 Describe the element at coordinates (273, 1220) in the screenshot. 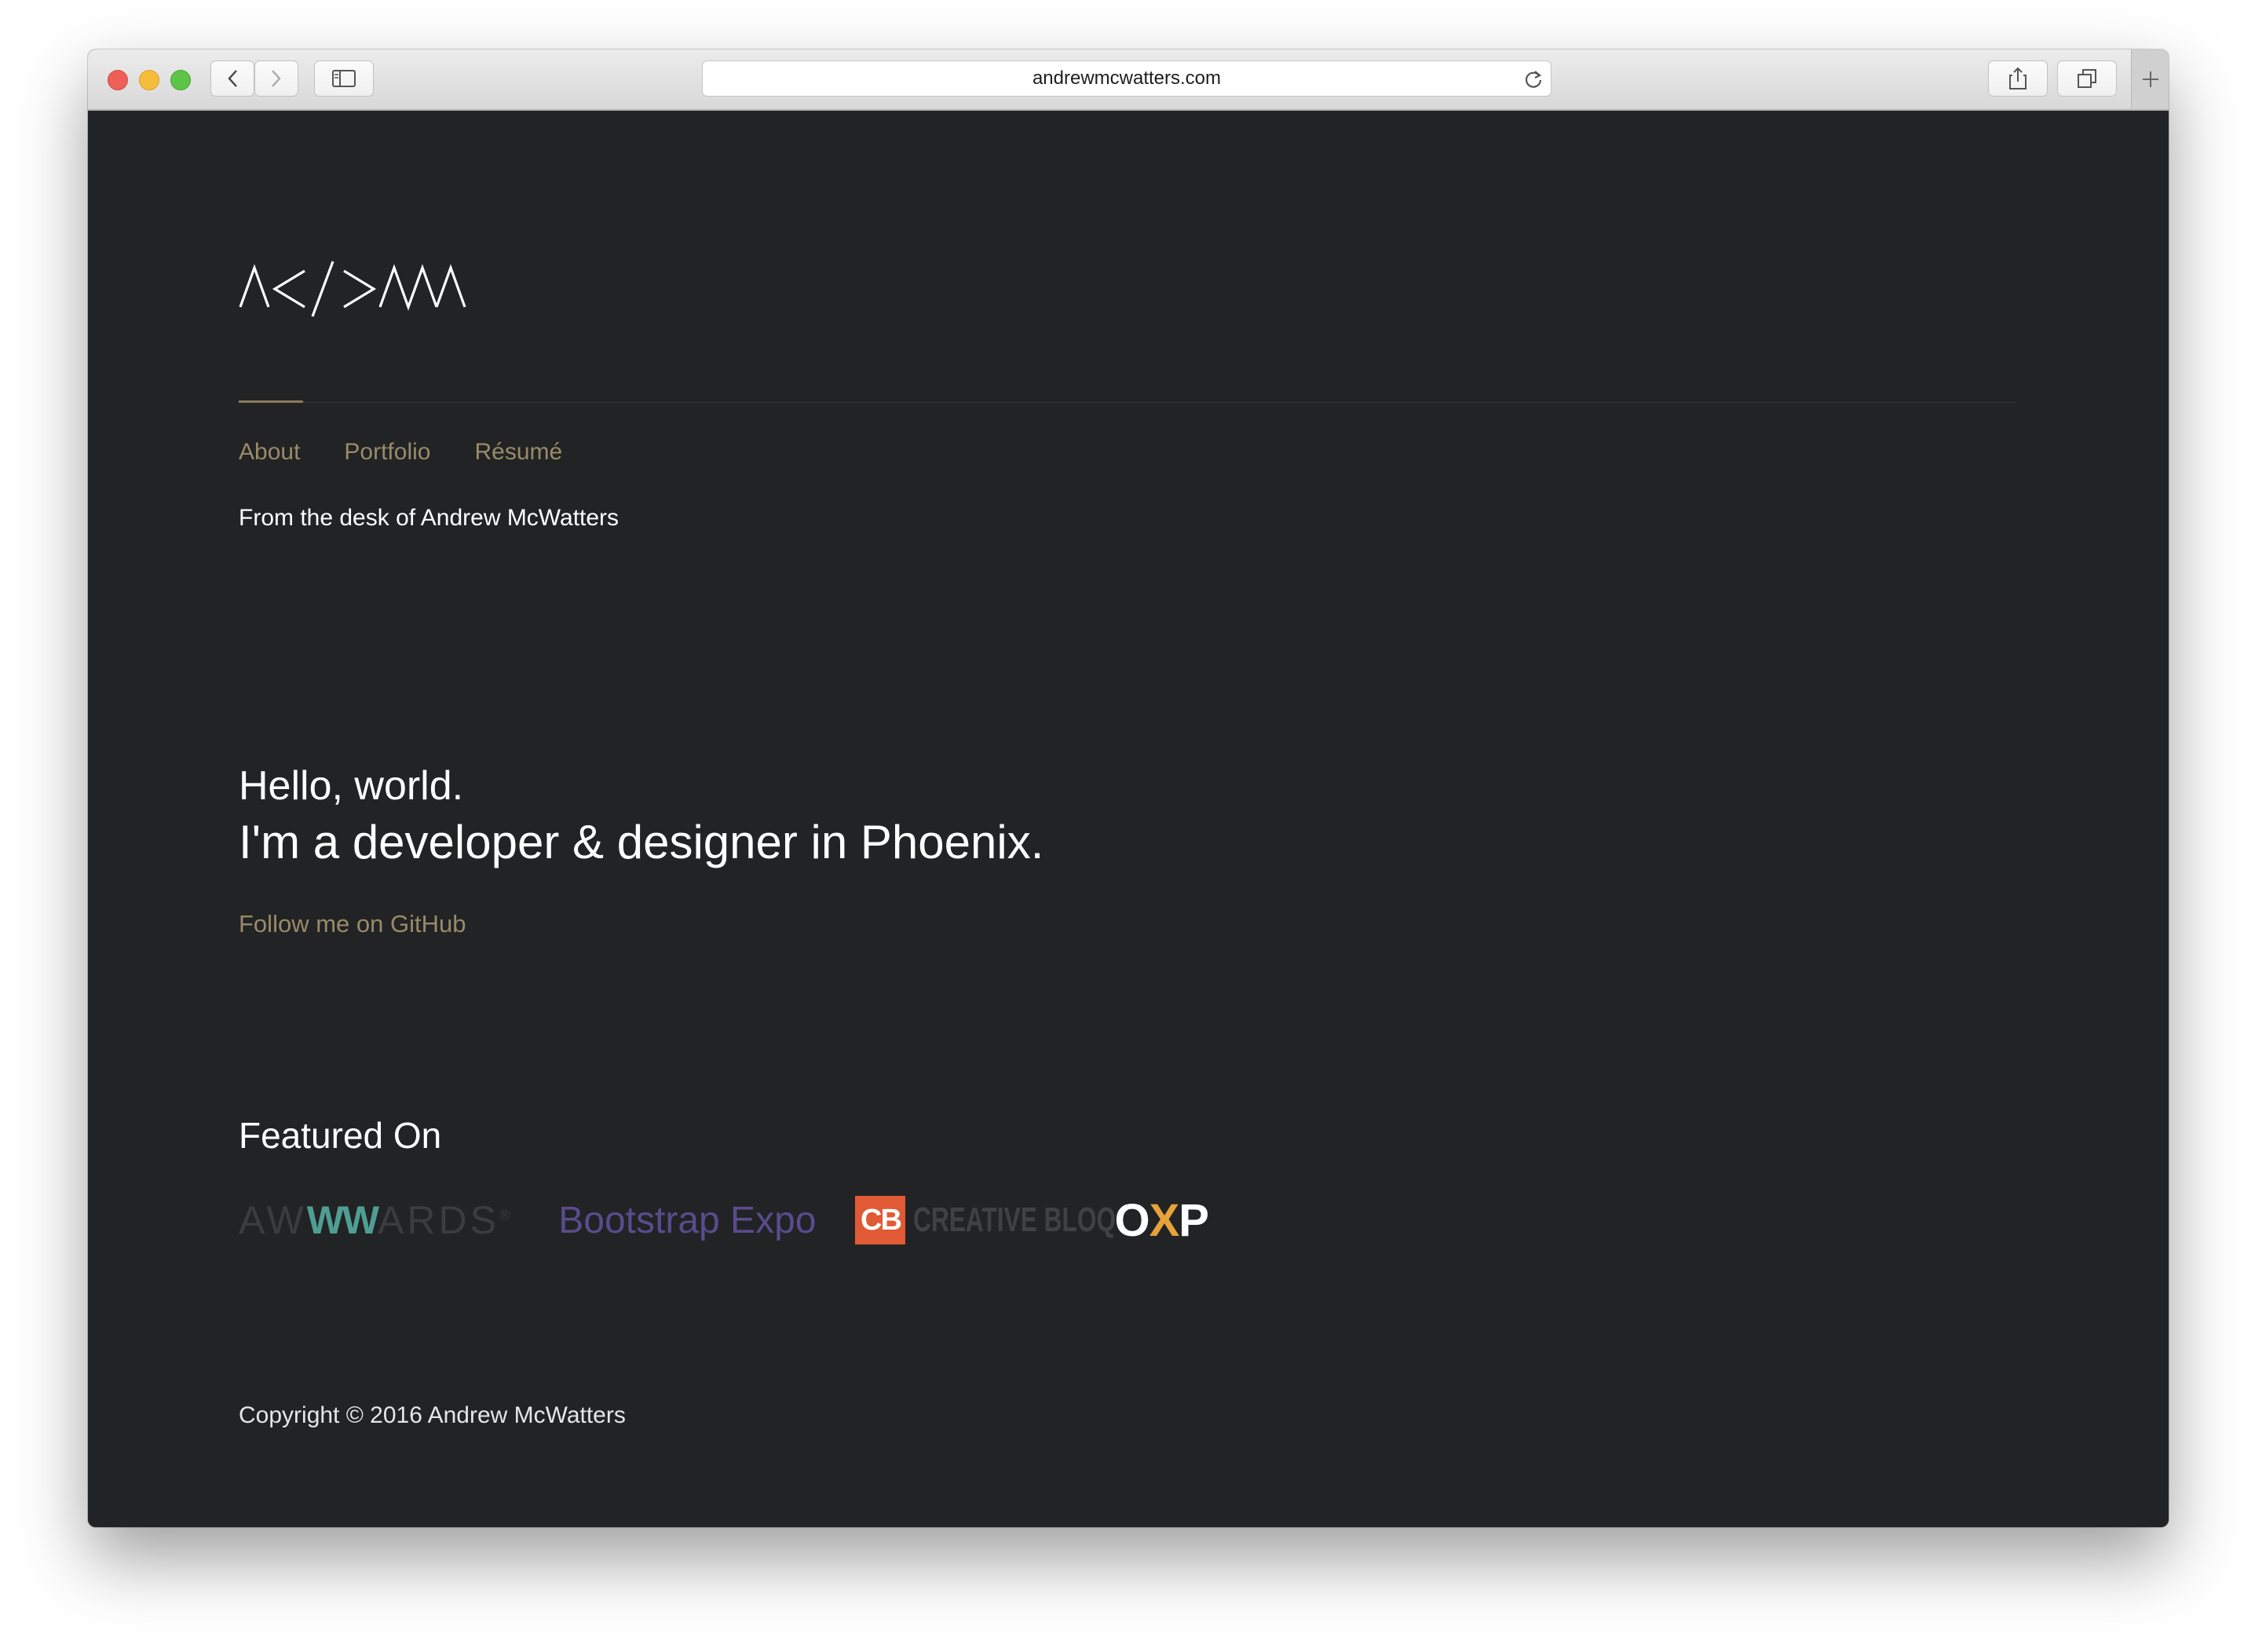

I see `awwwards-logo-text: AW` at that location.